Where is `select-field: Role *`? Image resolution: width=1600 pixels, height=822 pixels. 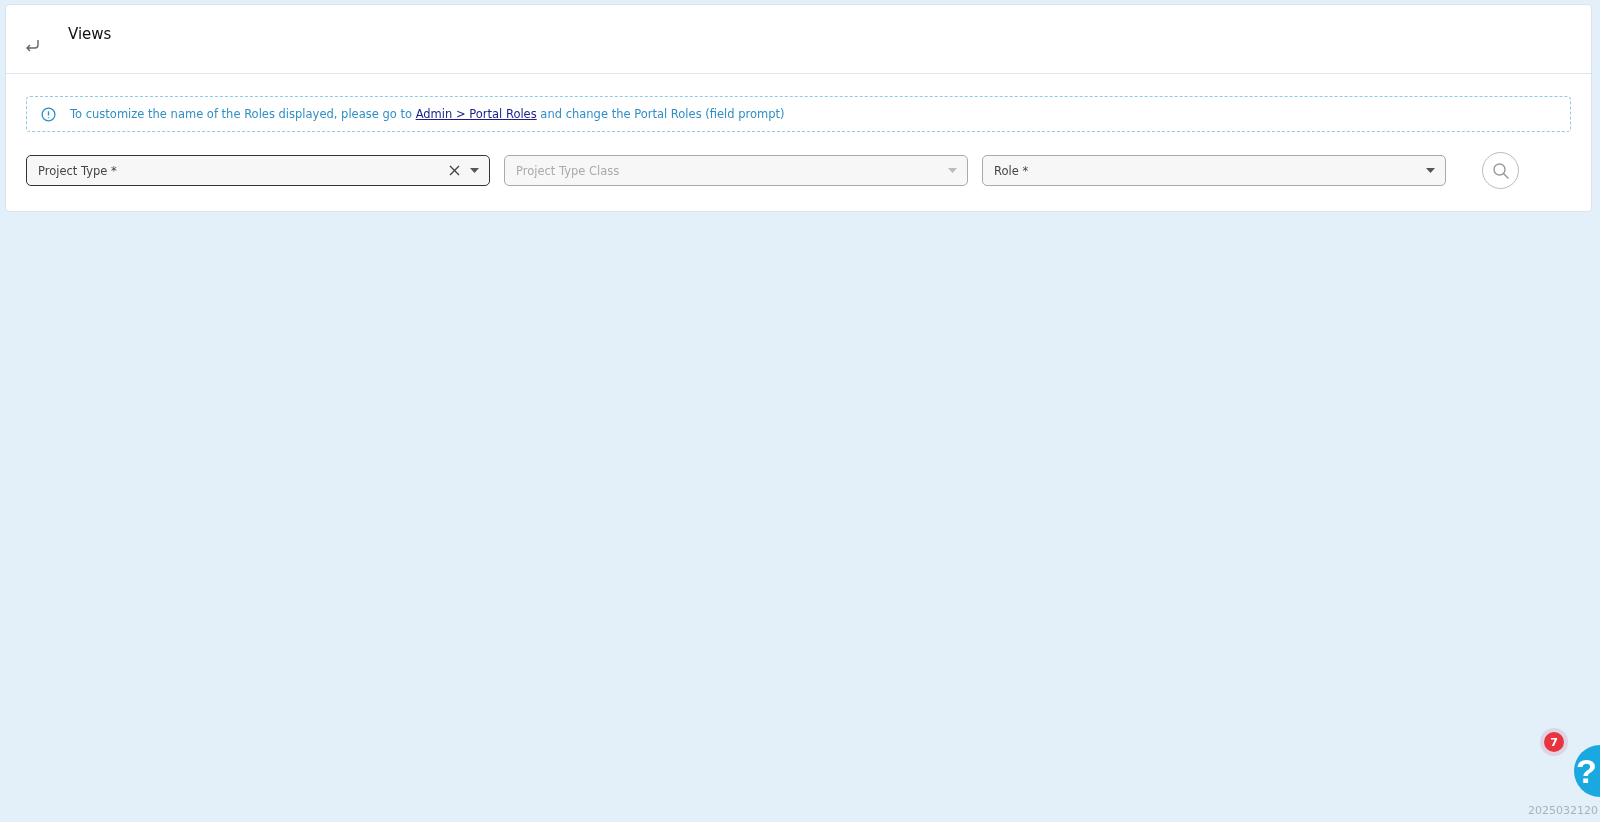 select-field: Role * is located at coordinates (1214, 170).